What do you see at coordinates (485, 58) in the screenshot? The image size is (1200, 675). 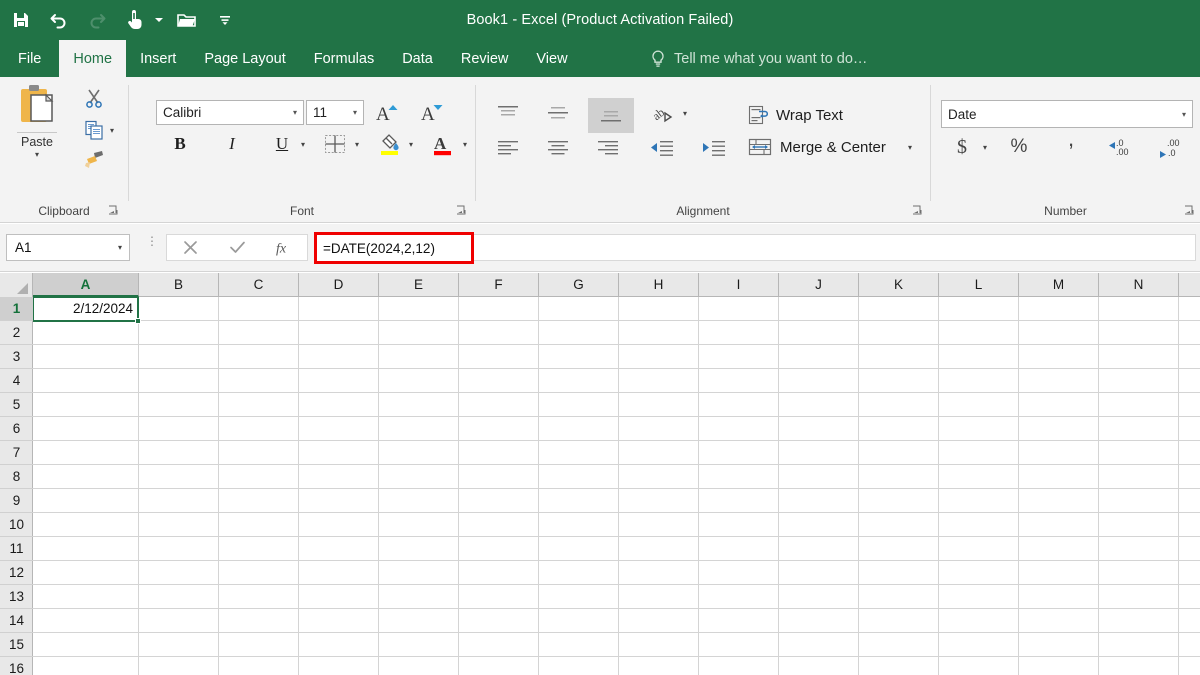 I see `tab-review: Review` at bounding box center [485, 58].